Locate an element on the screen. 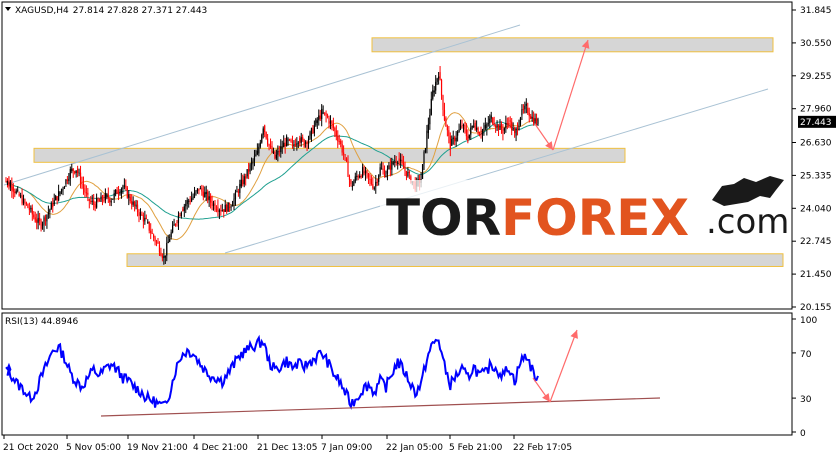 The image size is (838, 458). rsi-tick-label: 70 is located at coordinates (806, 355).